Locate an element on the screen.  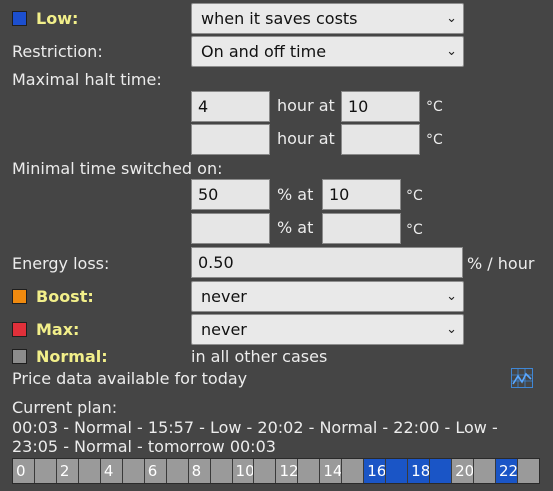
halt-hour-at-label-2: hour at is located at coordinates (306, 138).